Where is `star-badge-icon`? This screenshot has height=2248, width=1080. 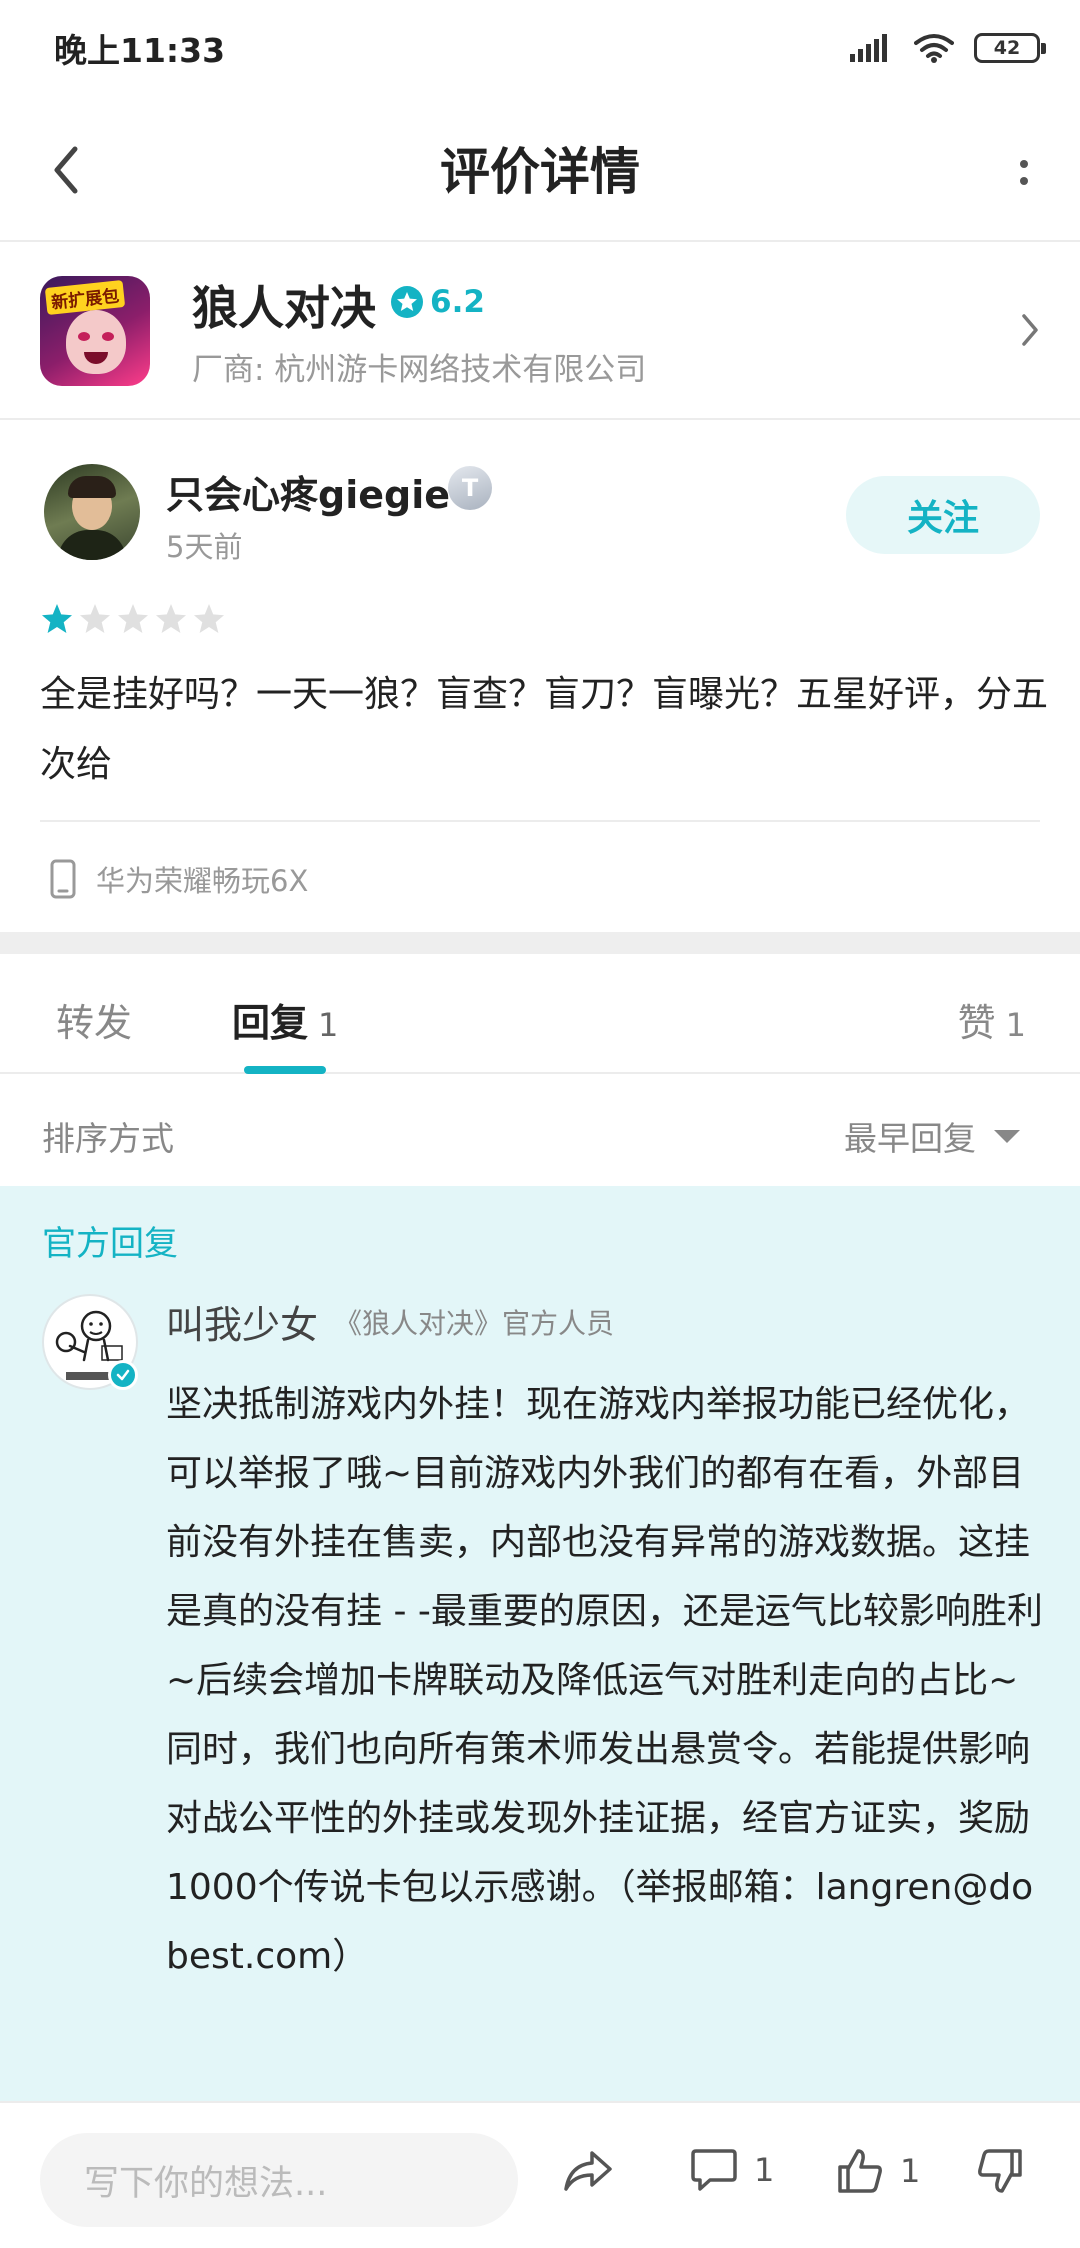
star-badge-icon is located at coordinates (407, 302).